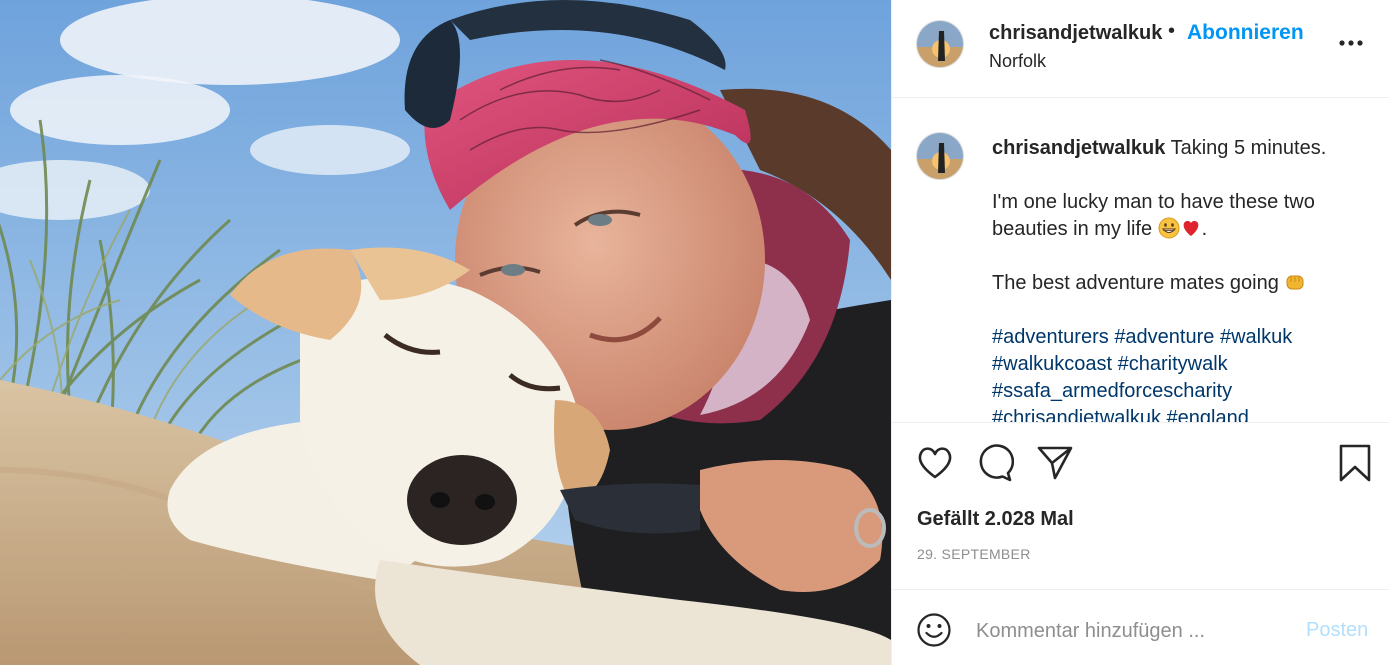 This screenshot has width=1389, height=665. What do you see at coordinates (1135, 283) in the screenshot?
I see `caption-line-3: The best adventure mates going` at bounding box center [1135, 283].